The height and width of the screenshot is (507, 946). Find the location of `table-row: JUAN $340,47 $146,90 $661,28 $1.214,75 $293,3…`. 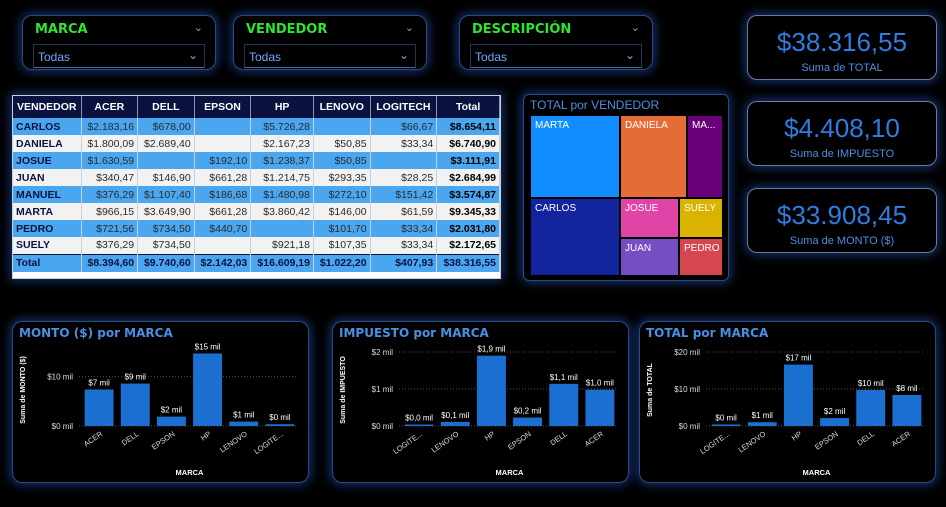

table-row: JUAN $340,47 $146,90 $661,28 $1.214,75 $293,3… is located at coordinates (256, 177).